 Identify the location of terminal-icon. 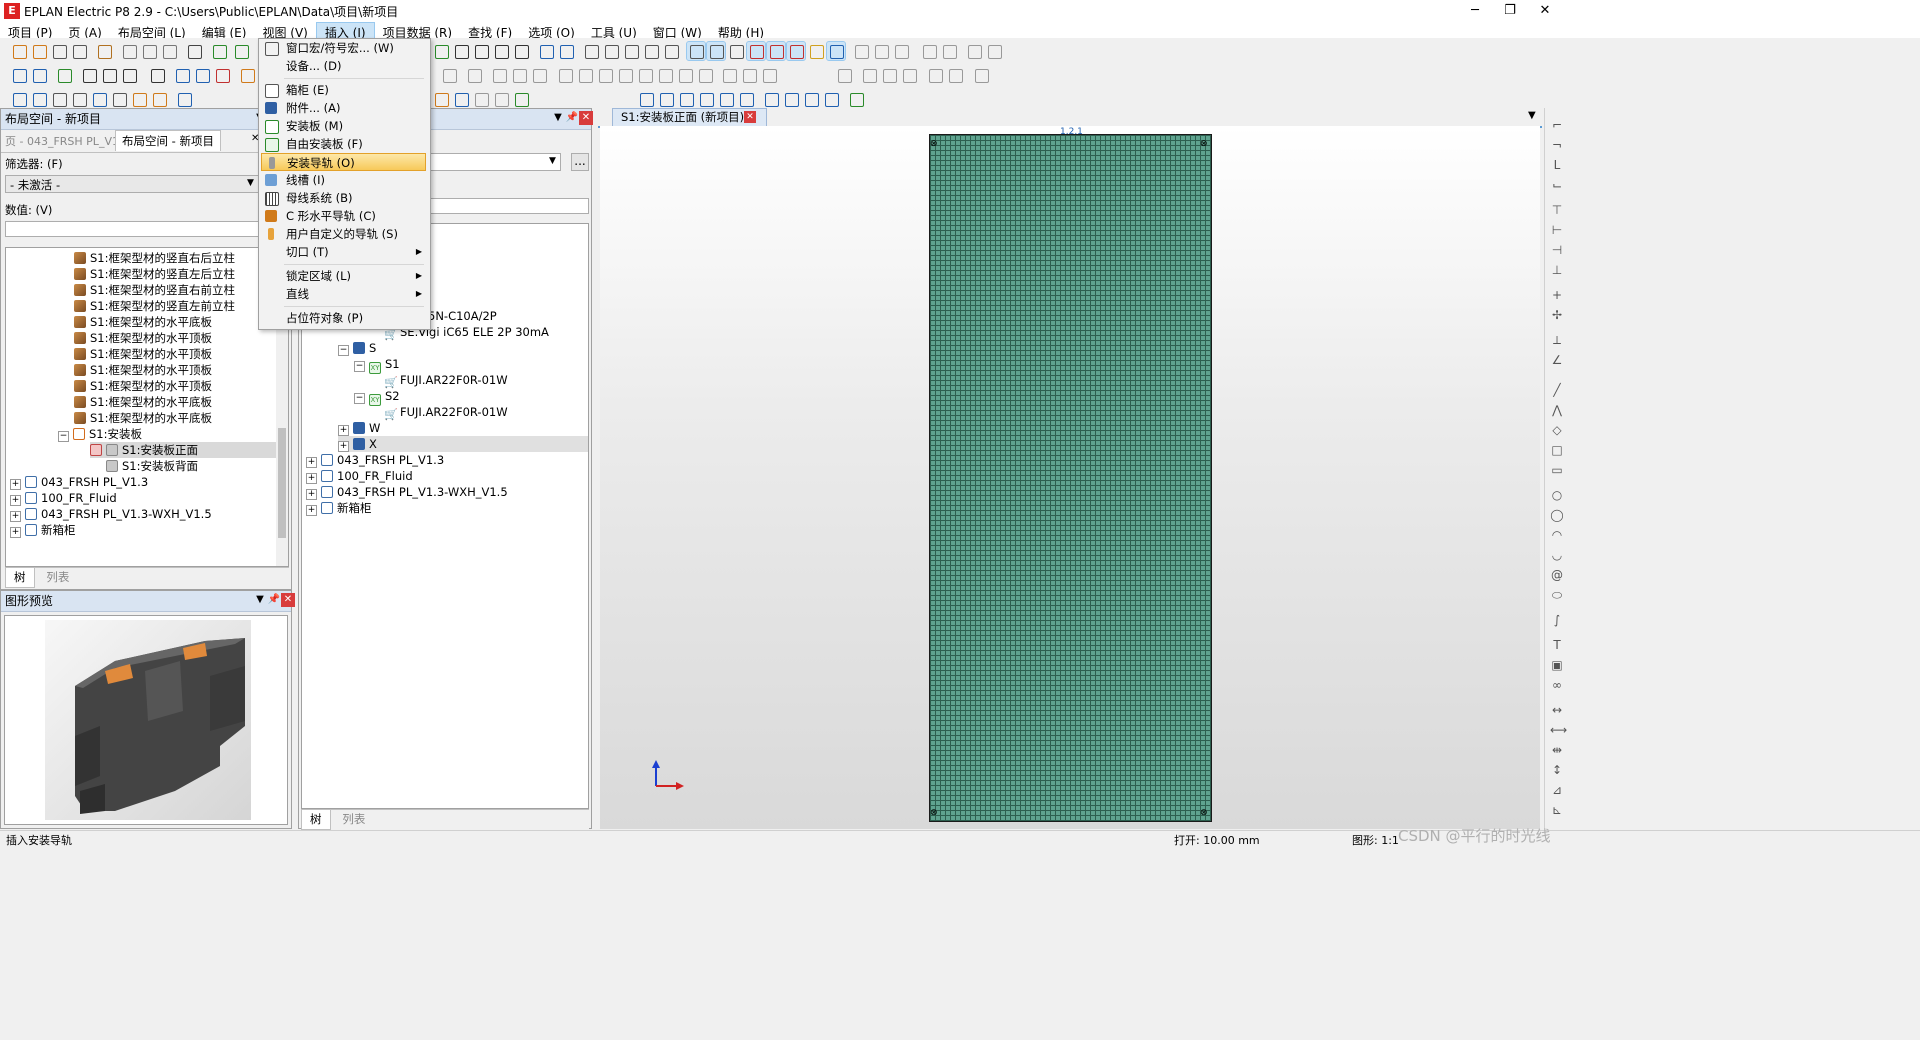
(157, 75).